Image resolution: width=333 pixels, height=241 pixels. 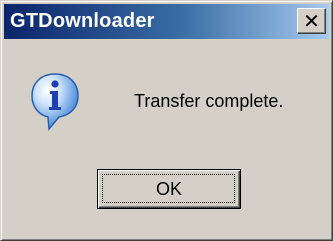 I want to click on title-bar: GTDownloader ✕, so click(x=166, y=21).